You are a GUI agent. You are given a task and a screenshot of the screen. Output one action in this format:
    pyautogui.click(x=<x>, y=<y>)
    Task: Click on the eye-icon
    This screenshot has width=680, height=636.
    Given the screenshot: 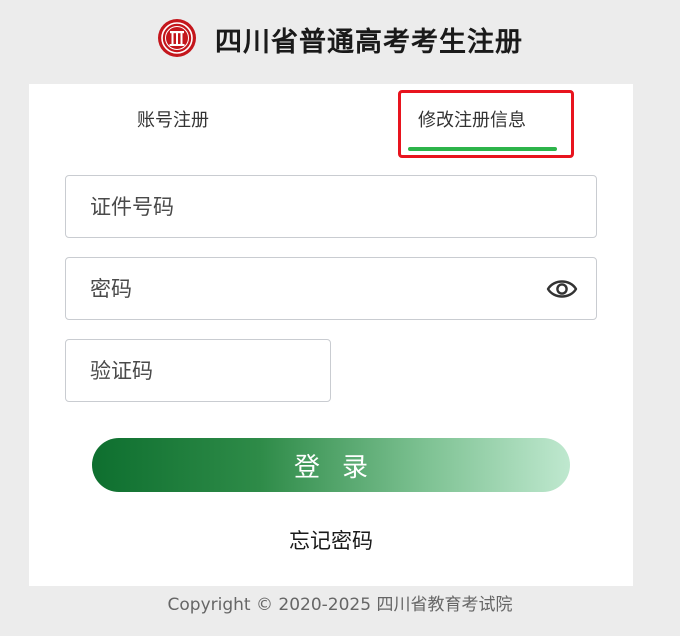 What is the action you would take?
    pyautogui.click(x=562, y=289)
    